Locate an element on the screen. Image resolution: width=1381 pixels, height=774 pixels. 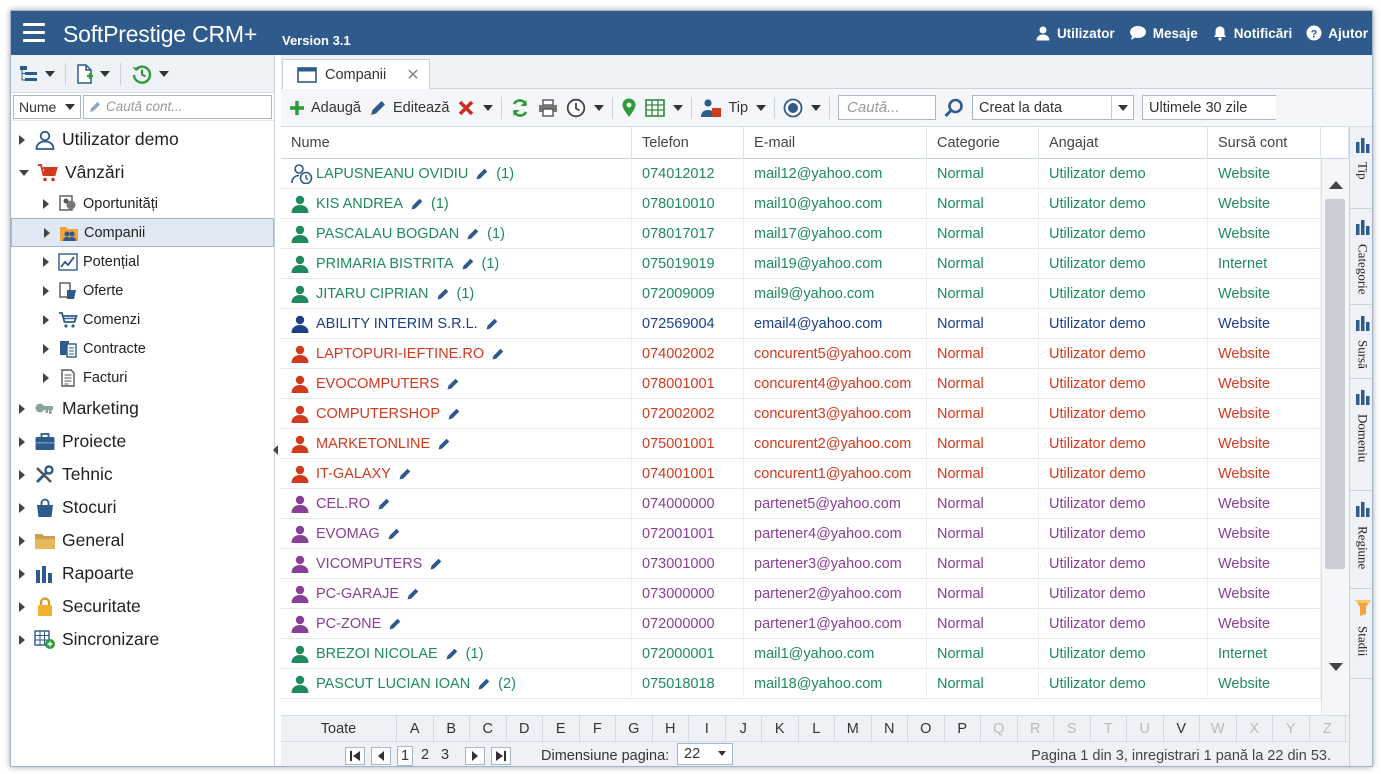
alphabet-letter: B is located at coordinates (452, 728).